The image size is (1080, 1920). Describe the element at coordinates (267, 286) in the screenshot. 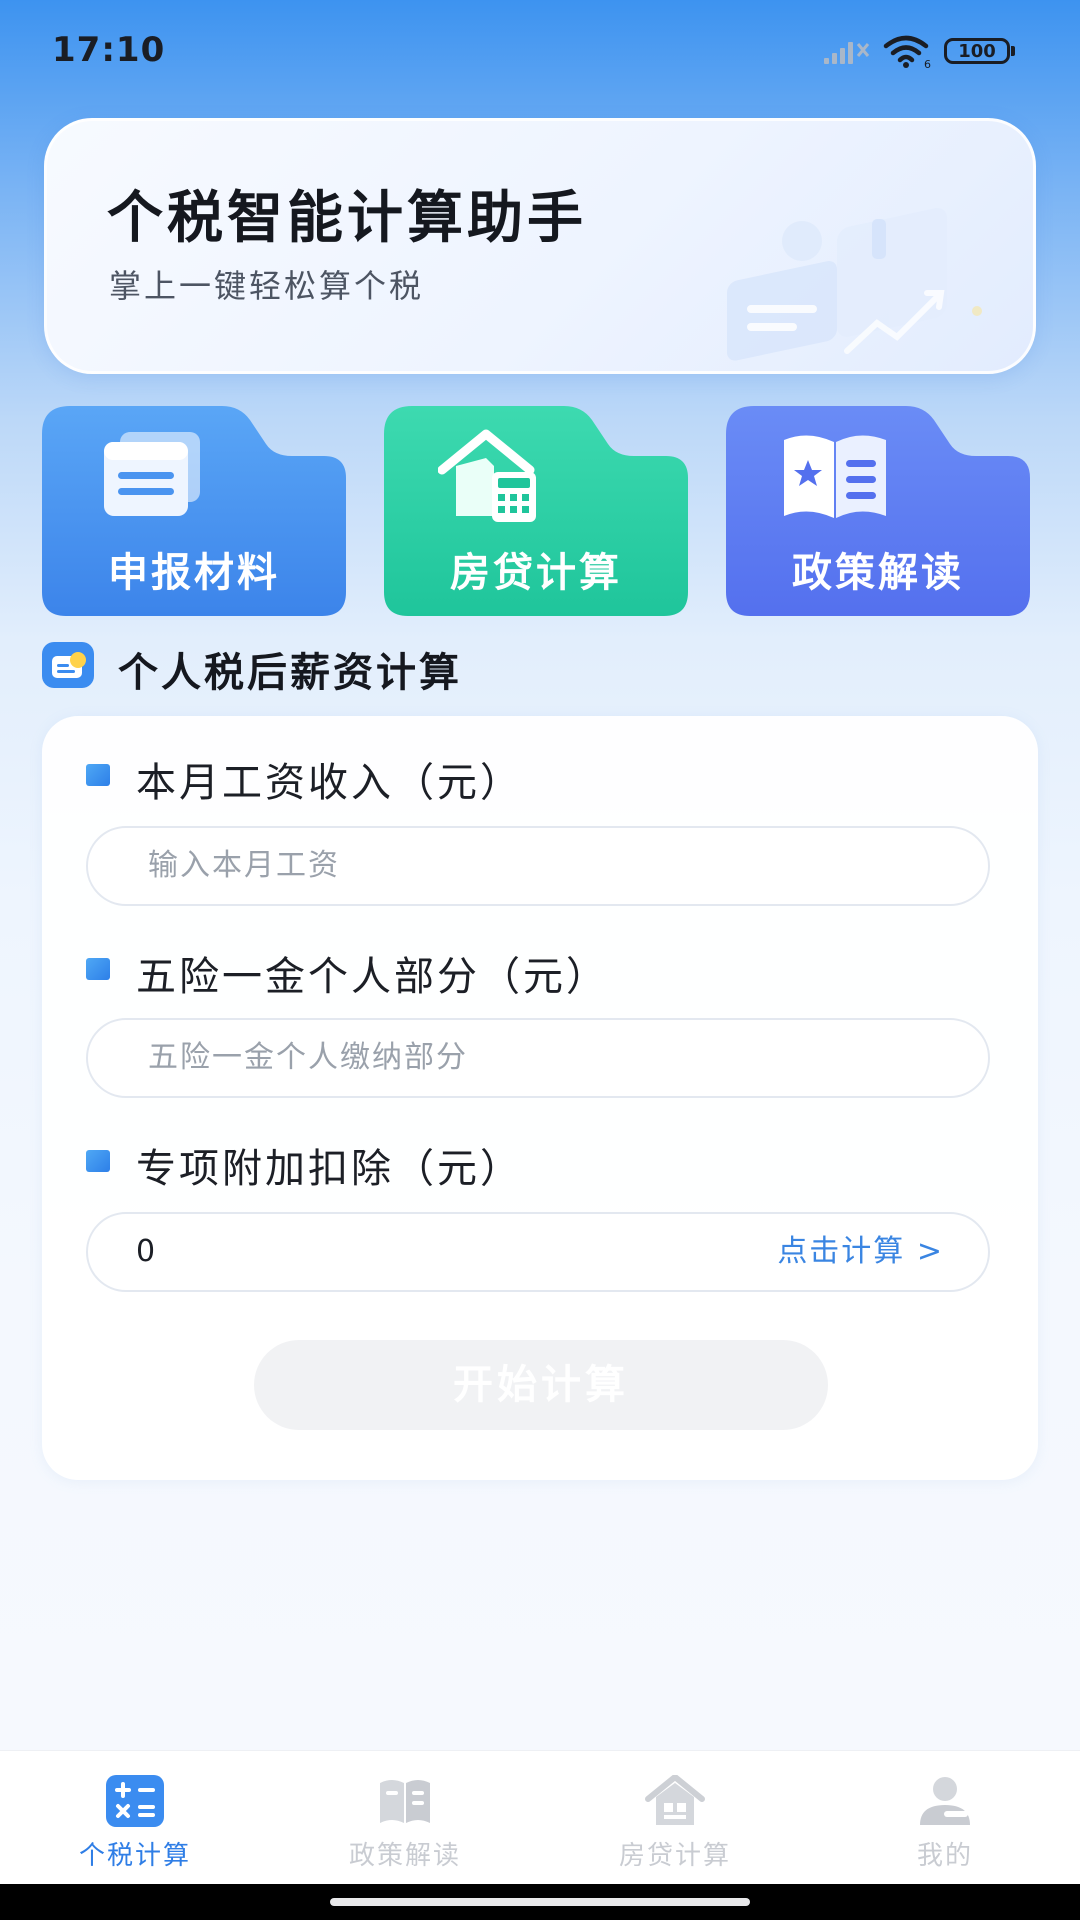

I see `banner-subtitle: 掌上一键轻松算个税` at that location.